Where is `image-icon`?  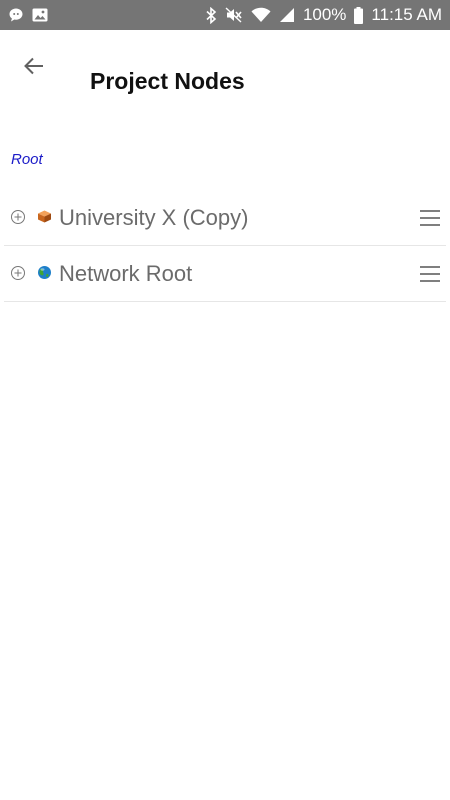
image-icon is located at coordinates (40, 15).